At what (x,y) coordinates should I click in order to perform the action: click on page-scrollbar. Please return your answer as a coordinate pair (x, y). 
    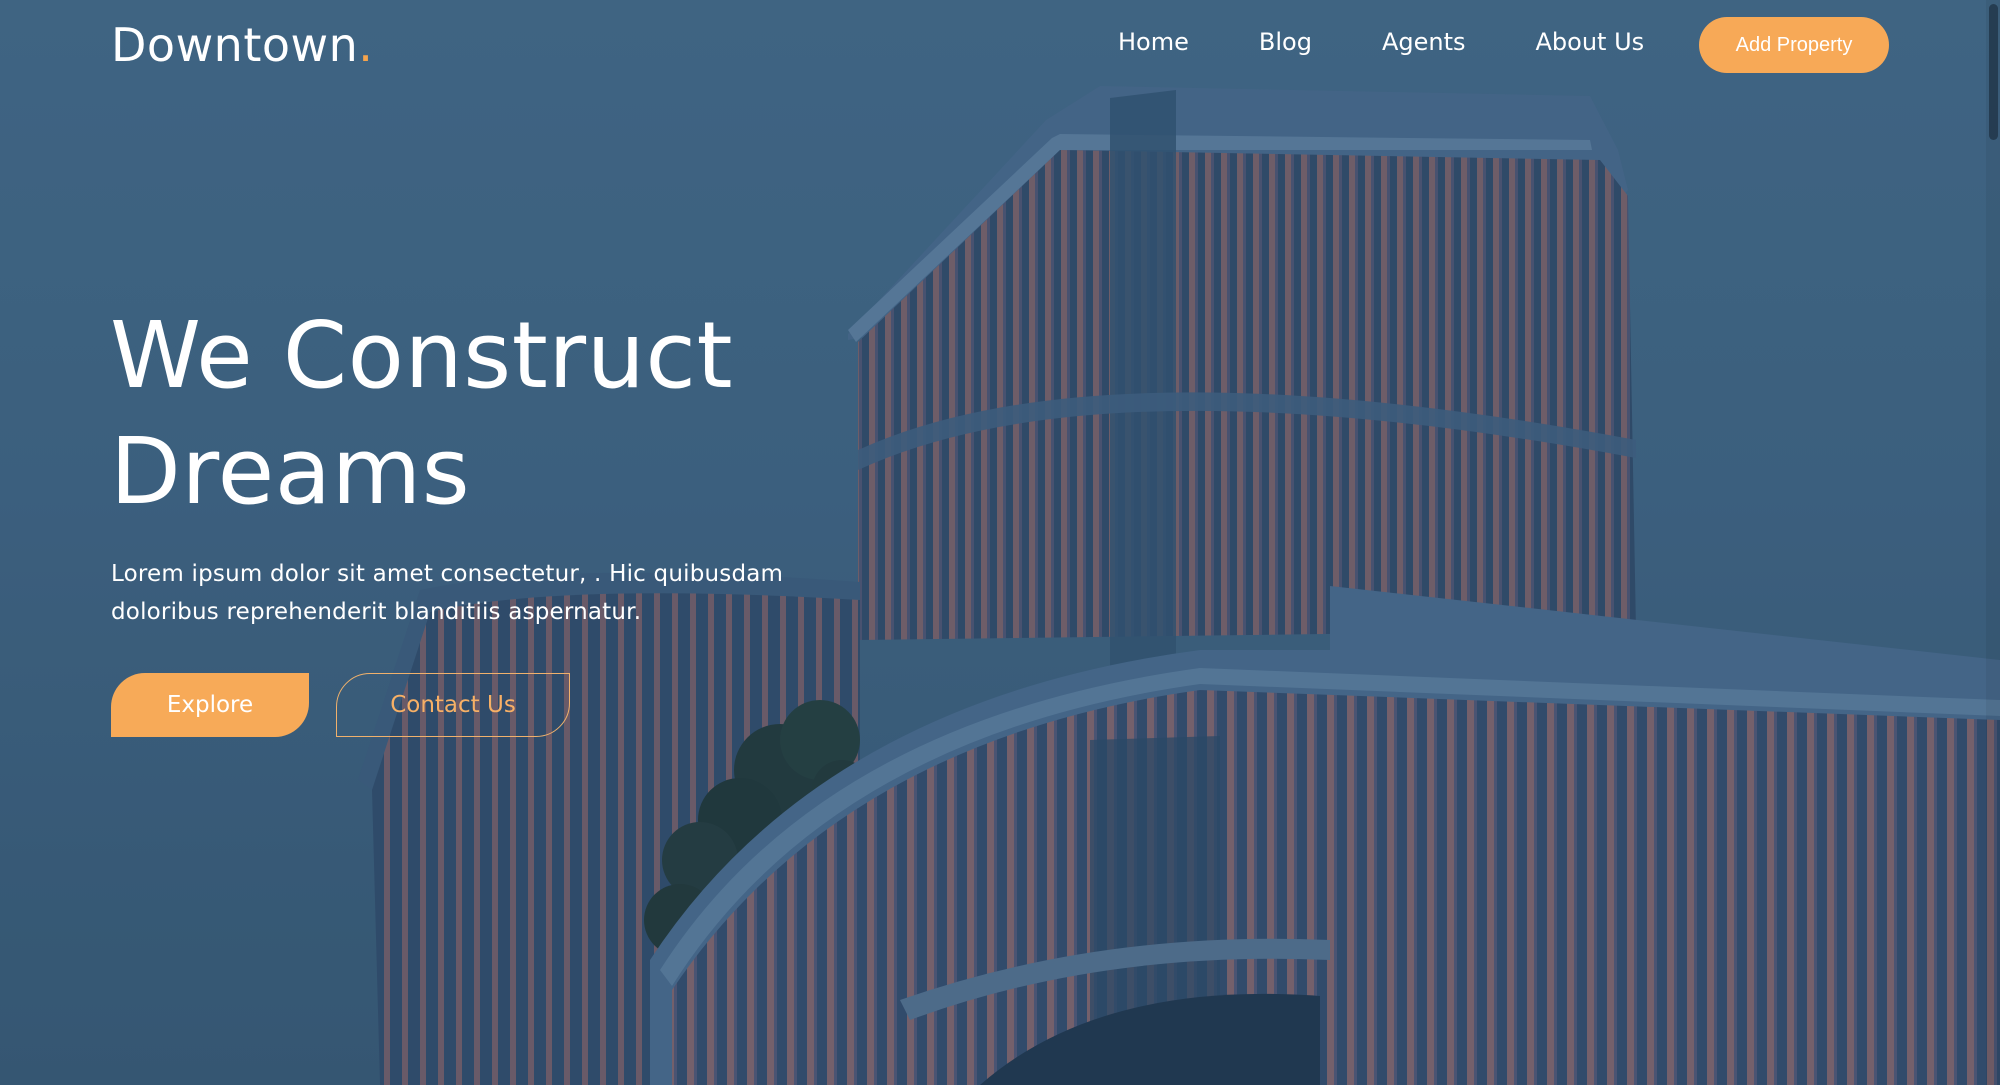
    Looking at the image, I should click on (1993, 542).